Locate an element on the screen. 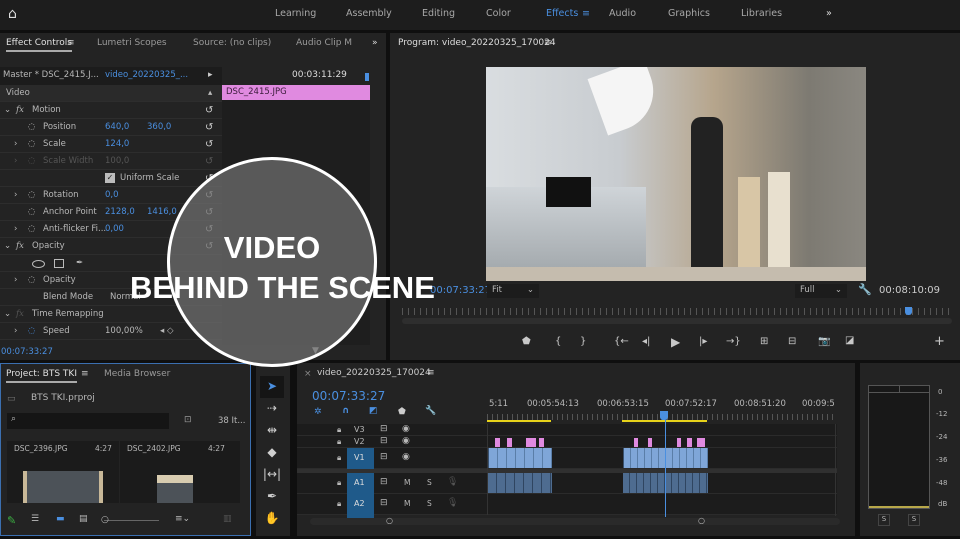  tab-media-browser: Media Browser is located at coordinates (137, 374).